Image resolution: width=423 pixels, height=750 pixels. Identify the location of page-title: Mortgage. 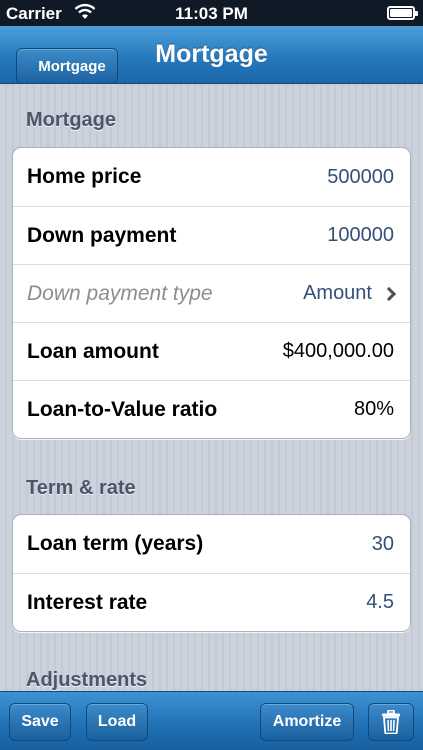
(211, 54).